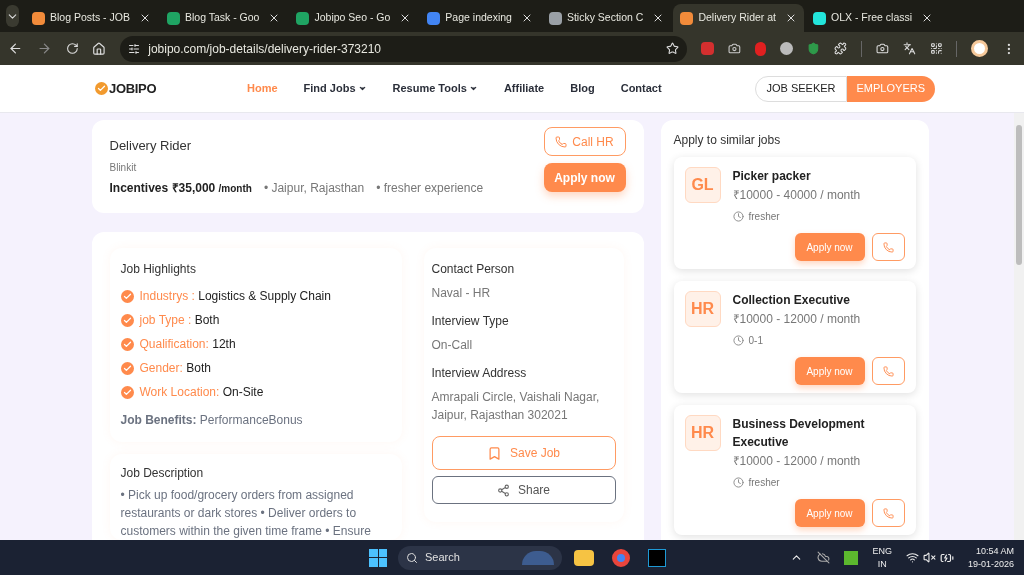 The width and height of the screenshot is (1024, 575). What do you see at coordinates (171, 88) in the screenshot?
I see `jobipo-logo: JOBIPO` at bounding box center [171, 88].